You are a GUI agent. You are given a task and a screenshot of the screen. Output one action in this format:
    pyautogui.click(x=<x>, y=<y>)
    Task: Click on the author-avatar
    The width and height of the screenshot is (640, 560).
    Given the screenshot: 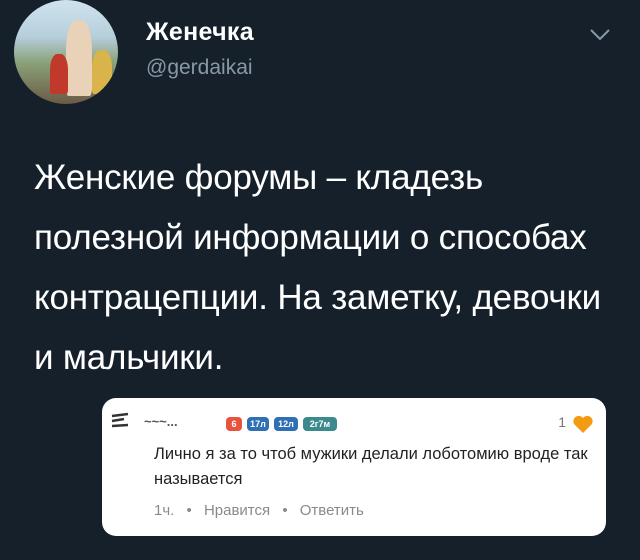 What is the action you would take?
    pyautogui.click(x=66, y=52)
    